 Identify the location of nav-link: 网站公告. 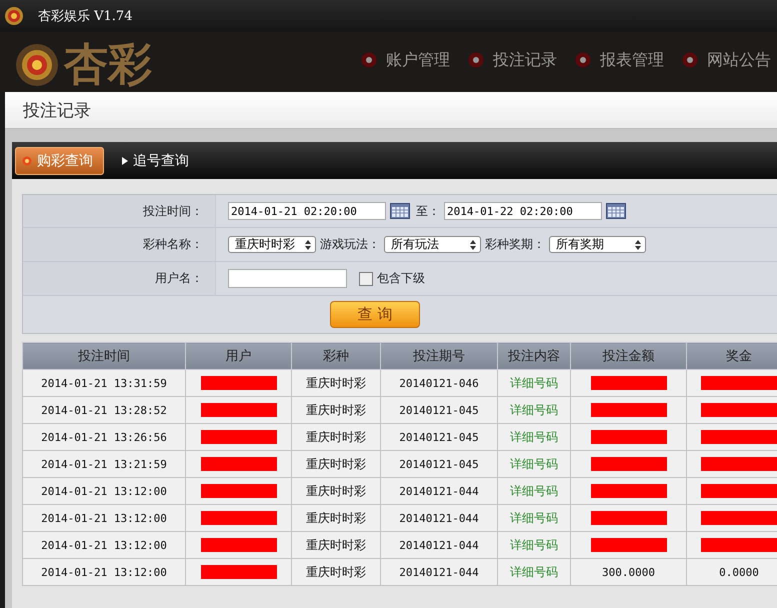
(726, 60).